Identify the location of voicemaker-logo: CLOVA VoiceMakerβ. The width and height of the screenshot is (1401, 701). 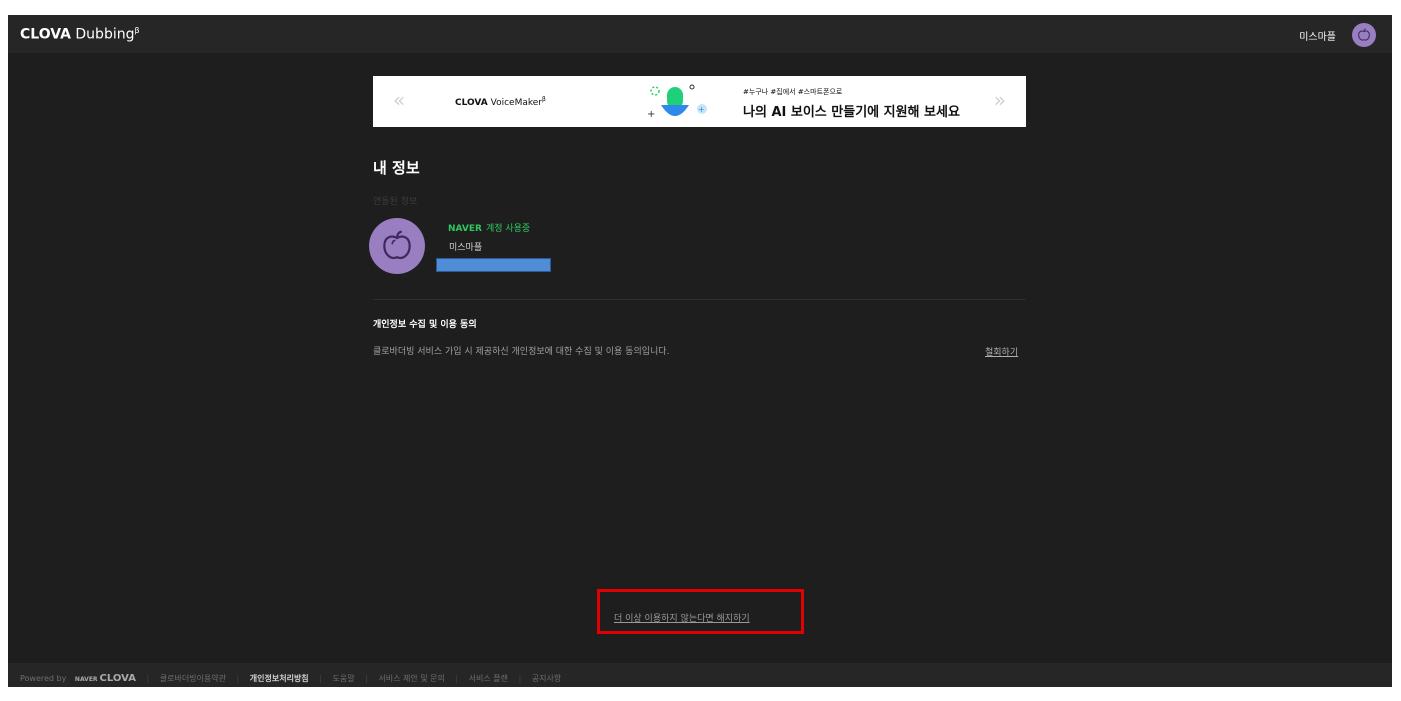
(500, 102).